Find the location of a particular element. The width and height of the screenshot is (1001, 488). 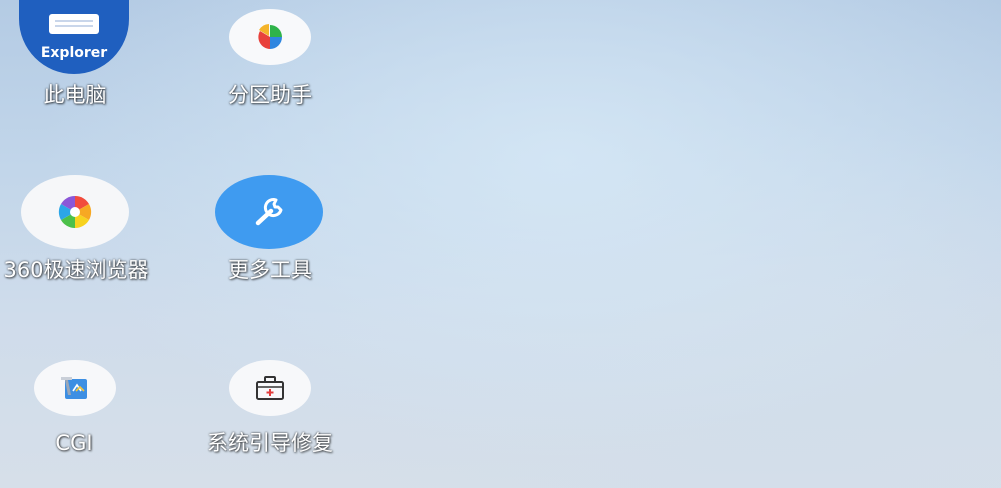

toolbox-icon is located at coordinates (270, 388).